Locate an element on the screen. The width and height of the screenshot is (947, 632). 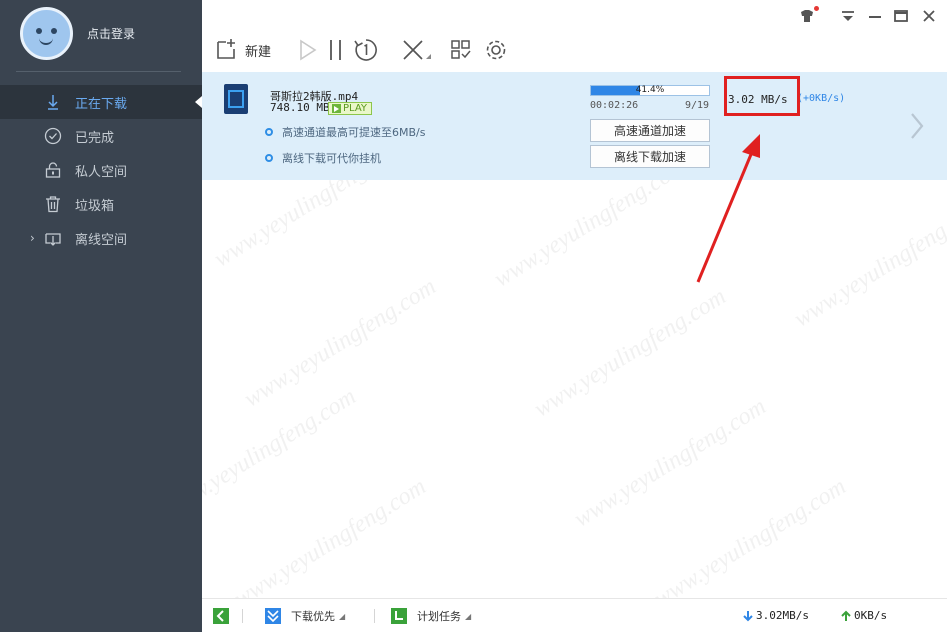
download-icon is located at coordinates (53, 102).